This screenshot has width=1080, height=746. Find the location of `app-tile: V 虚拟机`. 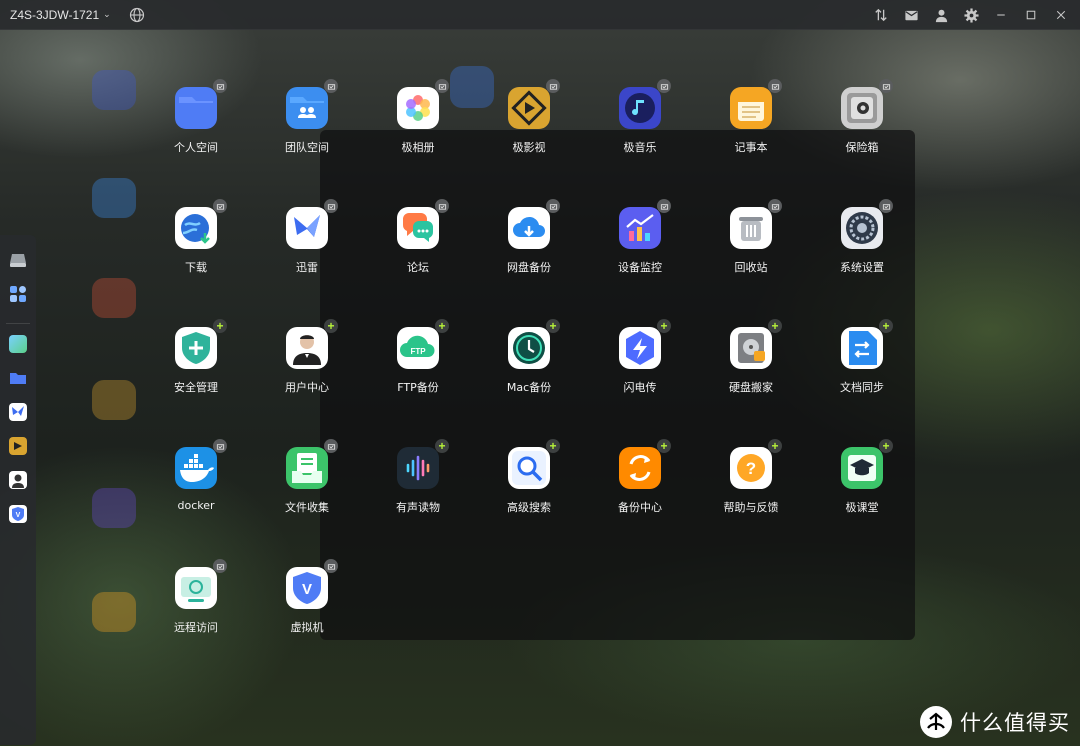

app-tile: V 虚拟机 is located at coordinates (307, 613).